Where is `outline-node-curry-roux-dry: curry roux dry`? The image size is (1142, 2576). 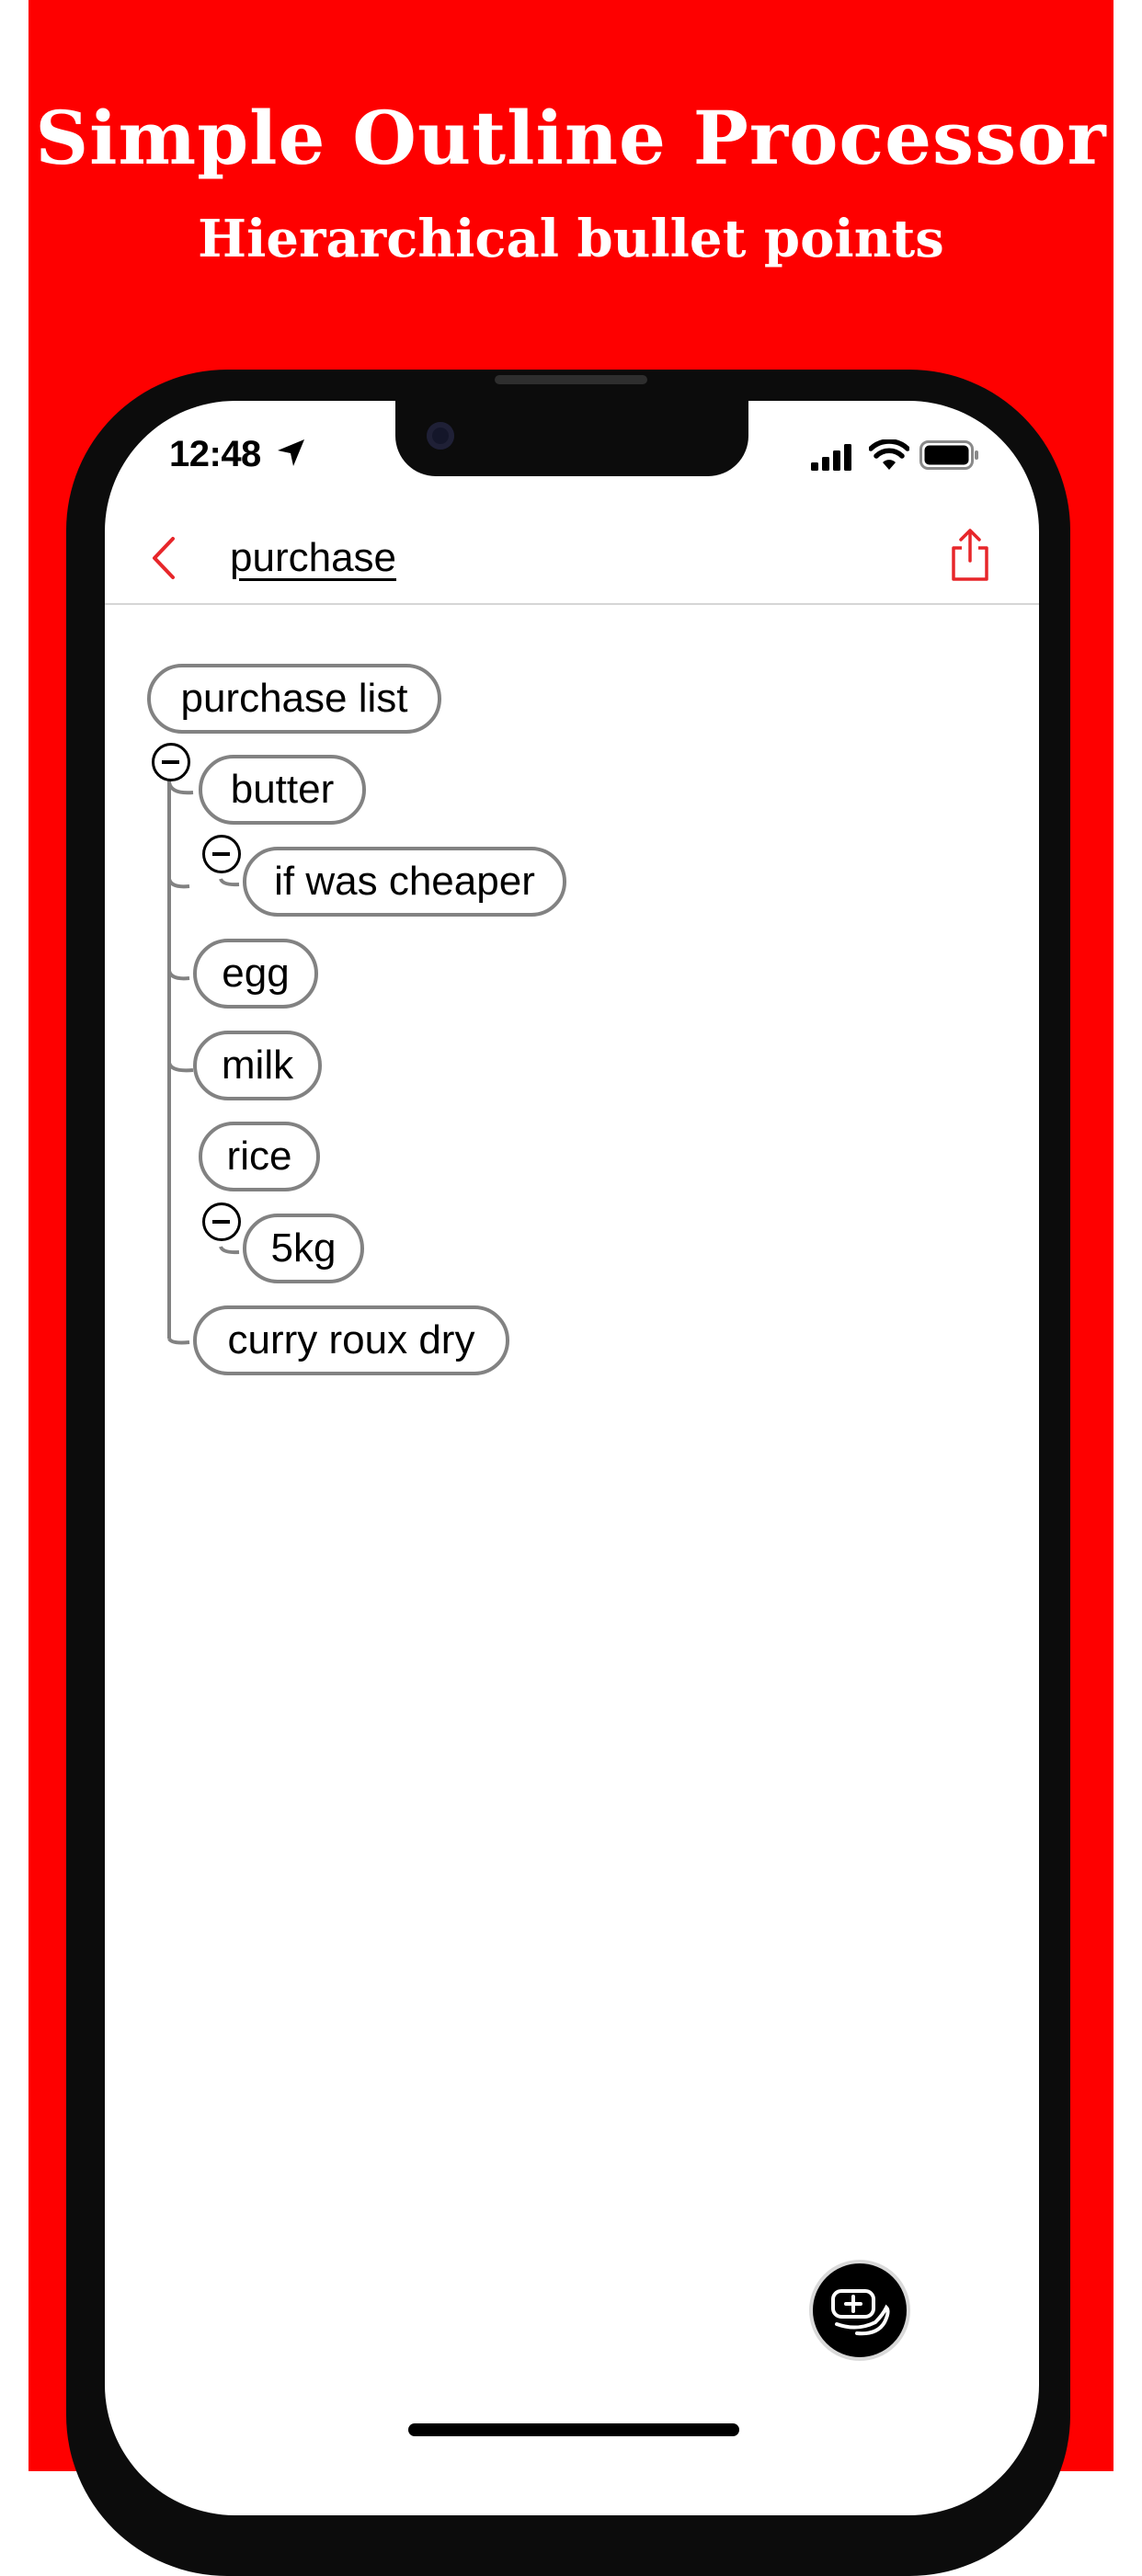 outline-node-curry-roux-dry: curry roux dry is located at coordinates (351, 1340).